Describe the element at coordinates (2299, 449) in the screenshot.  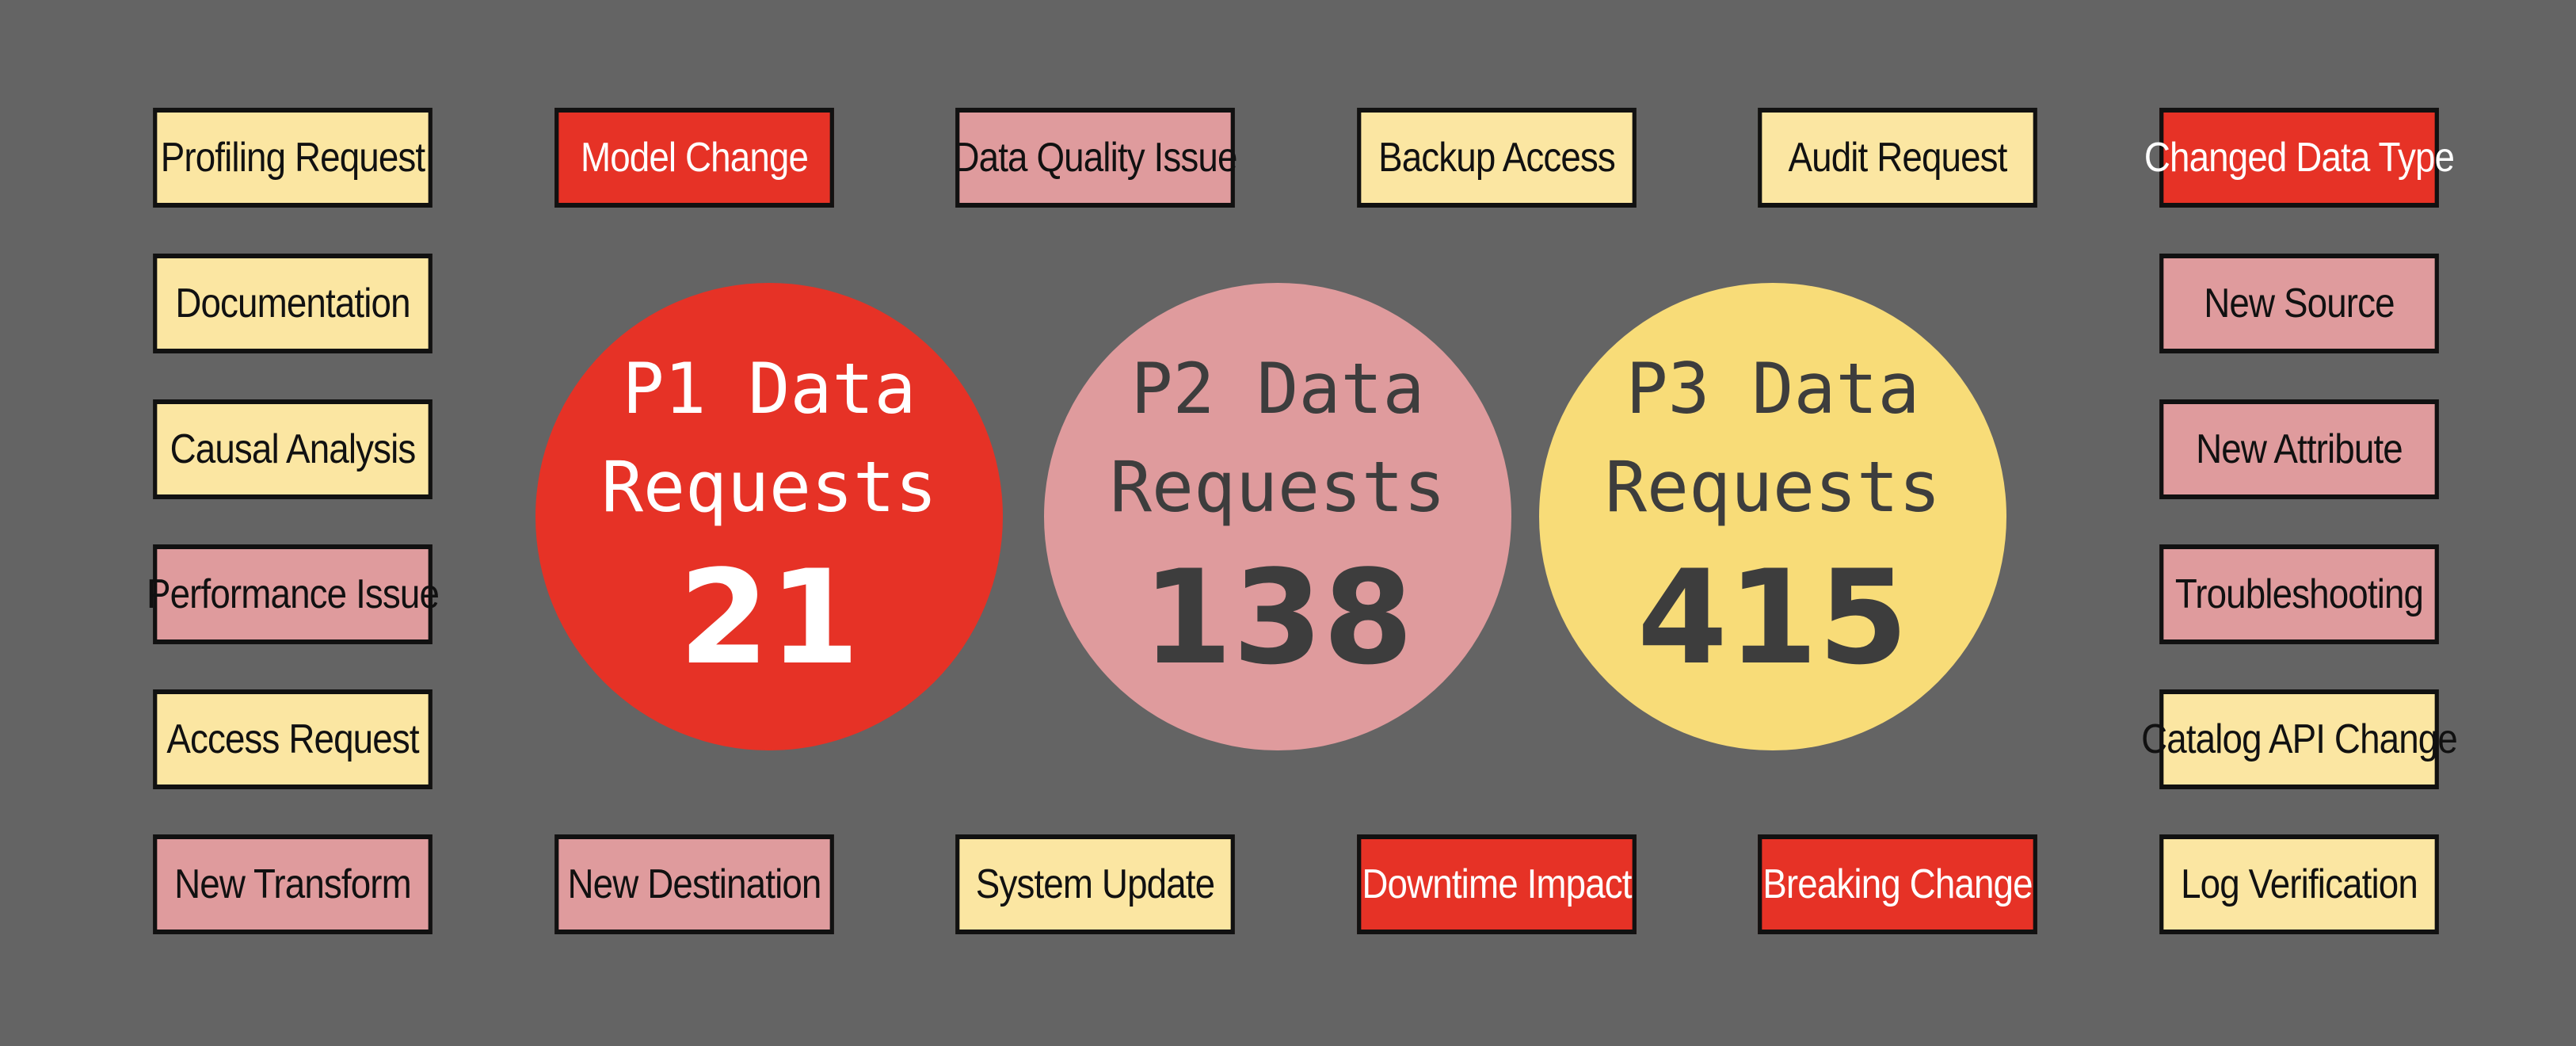
I see `tag-new-attribute: New Attribute` at that location.